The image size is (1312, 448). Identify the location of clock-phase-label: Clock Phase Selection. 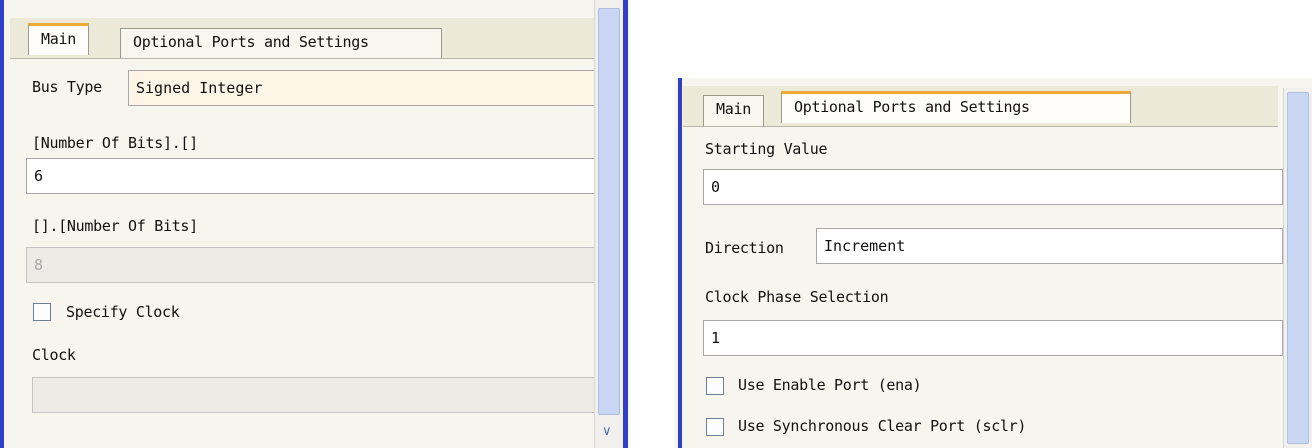
(797, 297).